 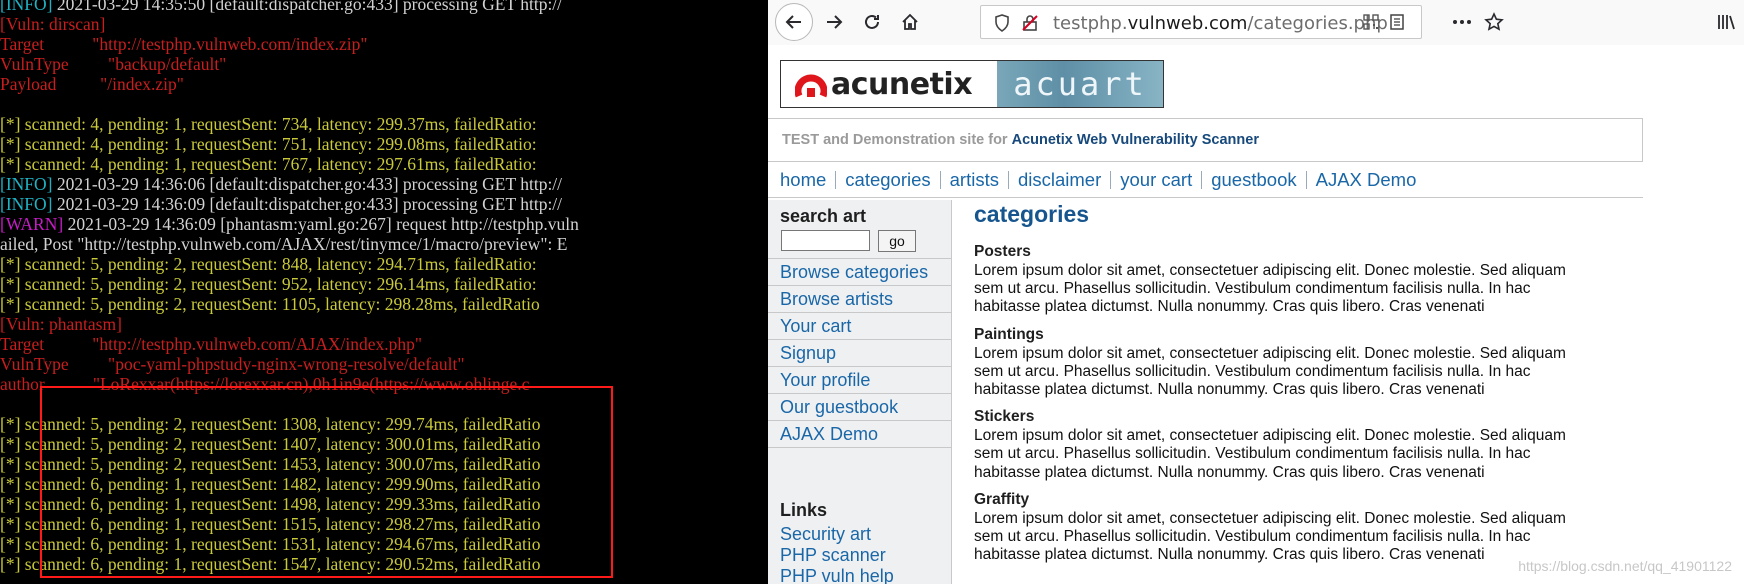 What do you see at coordinates (1314, 335) in the screenshot?
I see `category-title: Paintings` at bounding box center [1314, 335].